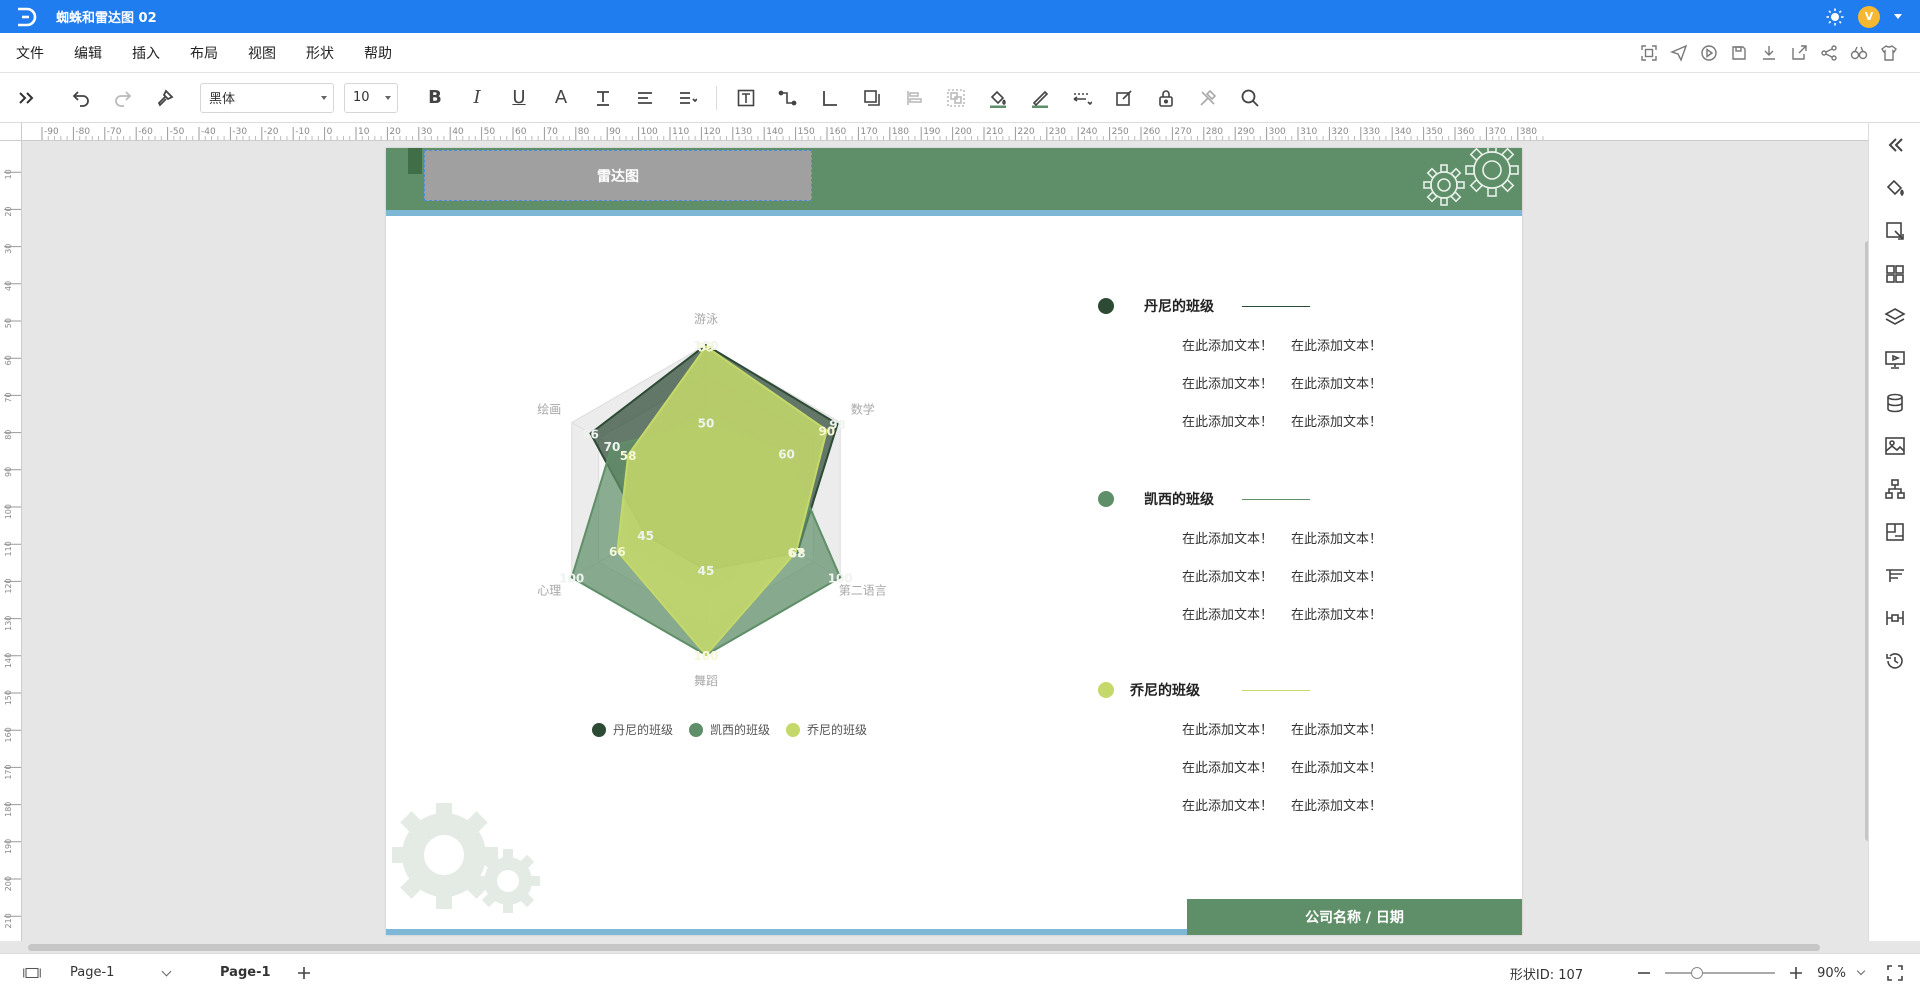 The width and height of the screenshot is (1920, 991). What do you see at coordinates (29, 53) in the screenshot?
I see `menu-file: 文件` at bounding box center [29, 53].